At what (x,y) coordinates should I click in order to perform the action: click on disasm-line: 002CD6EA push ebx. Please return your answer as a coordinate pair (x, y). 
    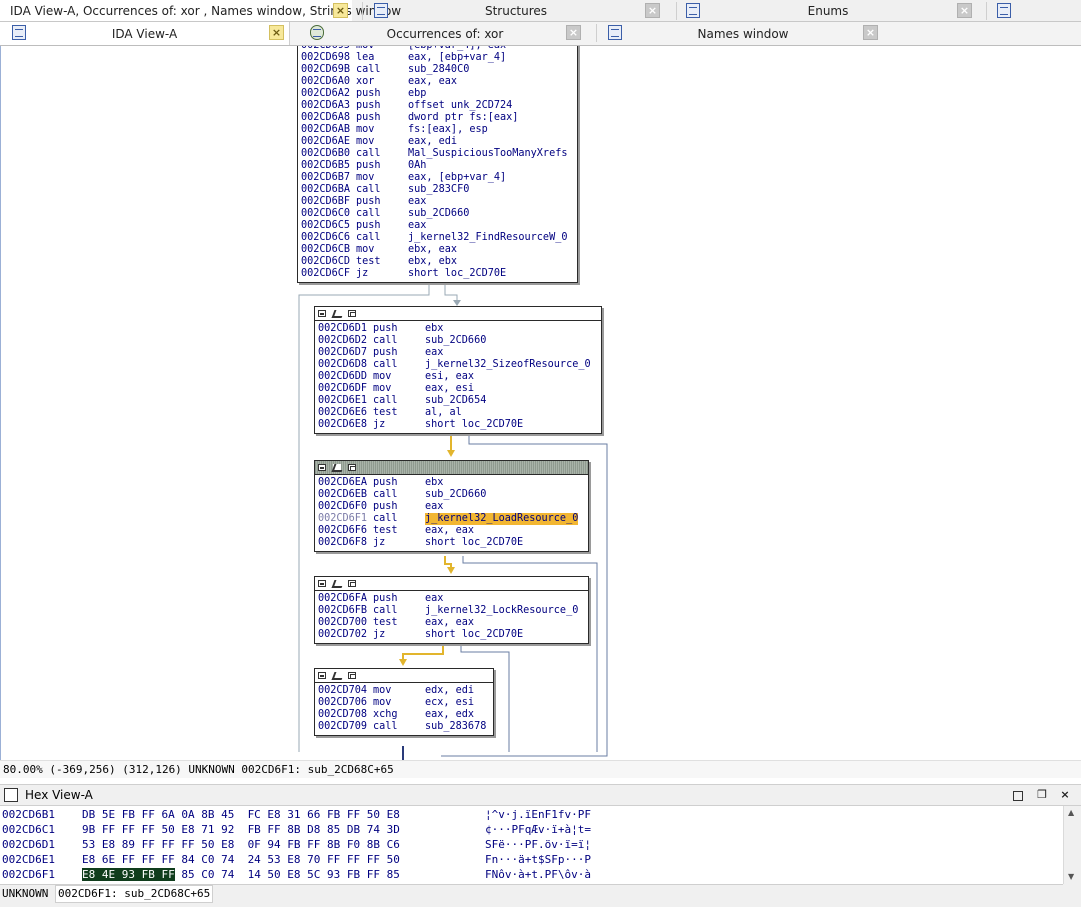
    Looking at the image, I should click on (451, 483).